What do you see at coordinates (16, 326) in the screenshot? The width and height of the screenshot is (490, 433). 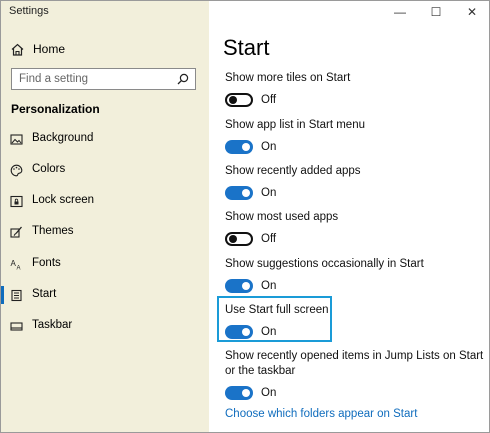 I see `taskbar-icon` at bounding box center [16, 326].